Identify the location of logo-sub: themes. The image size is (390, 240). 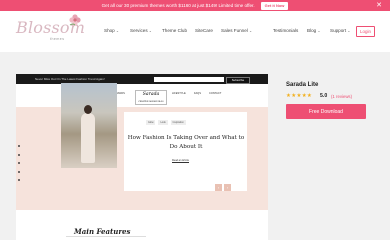
(57, 39).